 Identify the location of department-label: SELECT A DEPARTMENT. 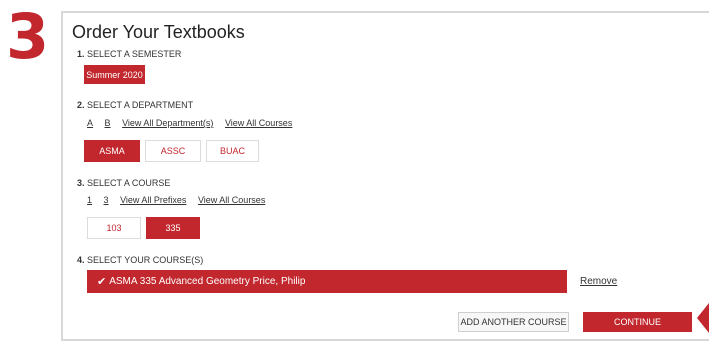
(140, 105).